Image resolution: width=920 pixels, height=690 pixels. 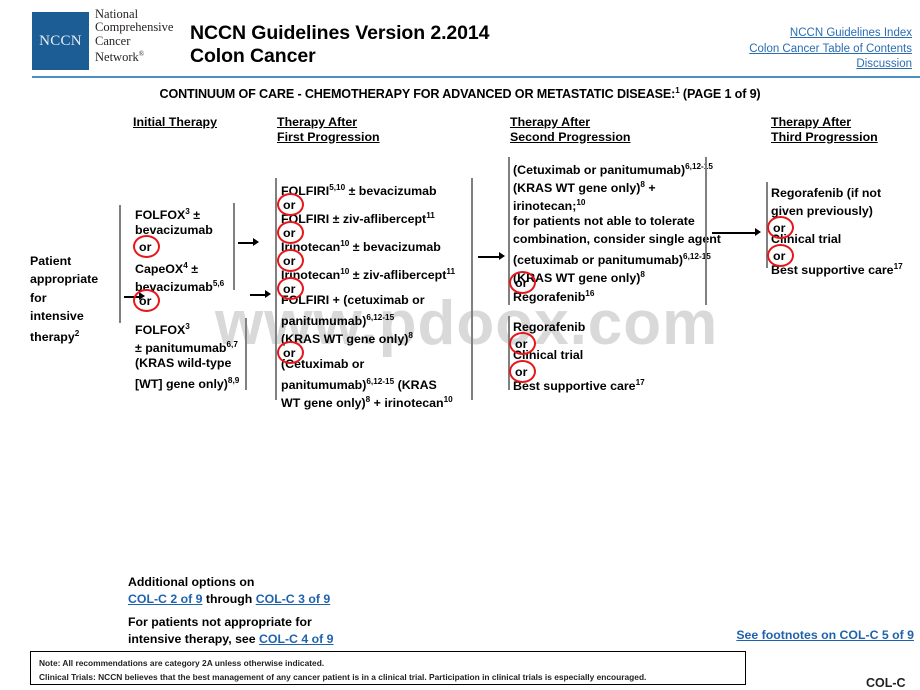 What do you see at coordinates (737, 232) in the screenshot?
I see `arrow-second-to-third` at bounding box center [737, 232].